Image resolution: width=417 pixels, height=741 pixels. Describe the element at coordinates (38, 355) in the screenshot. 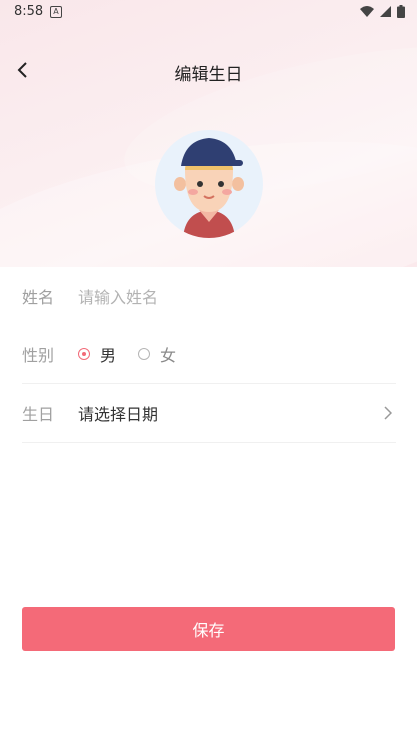

I see `gender-label: 性别` at that location.